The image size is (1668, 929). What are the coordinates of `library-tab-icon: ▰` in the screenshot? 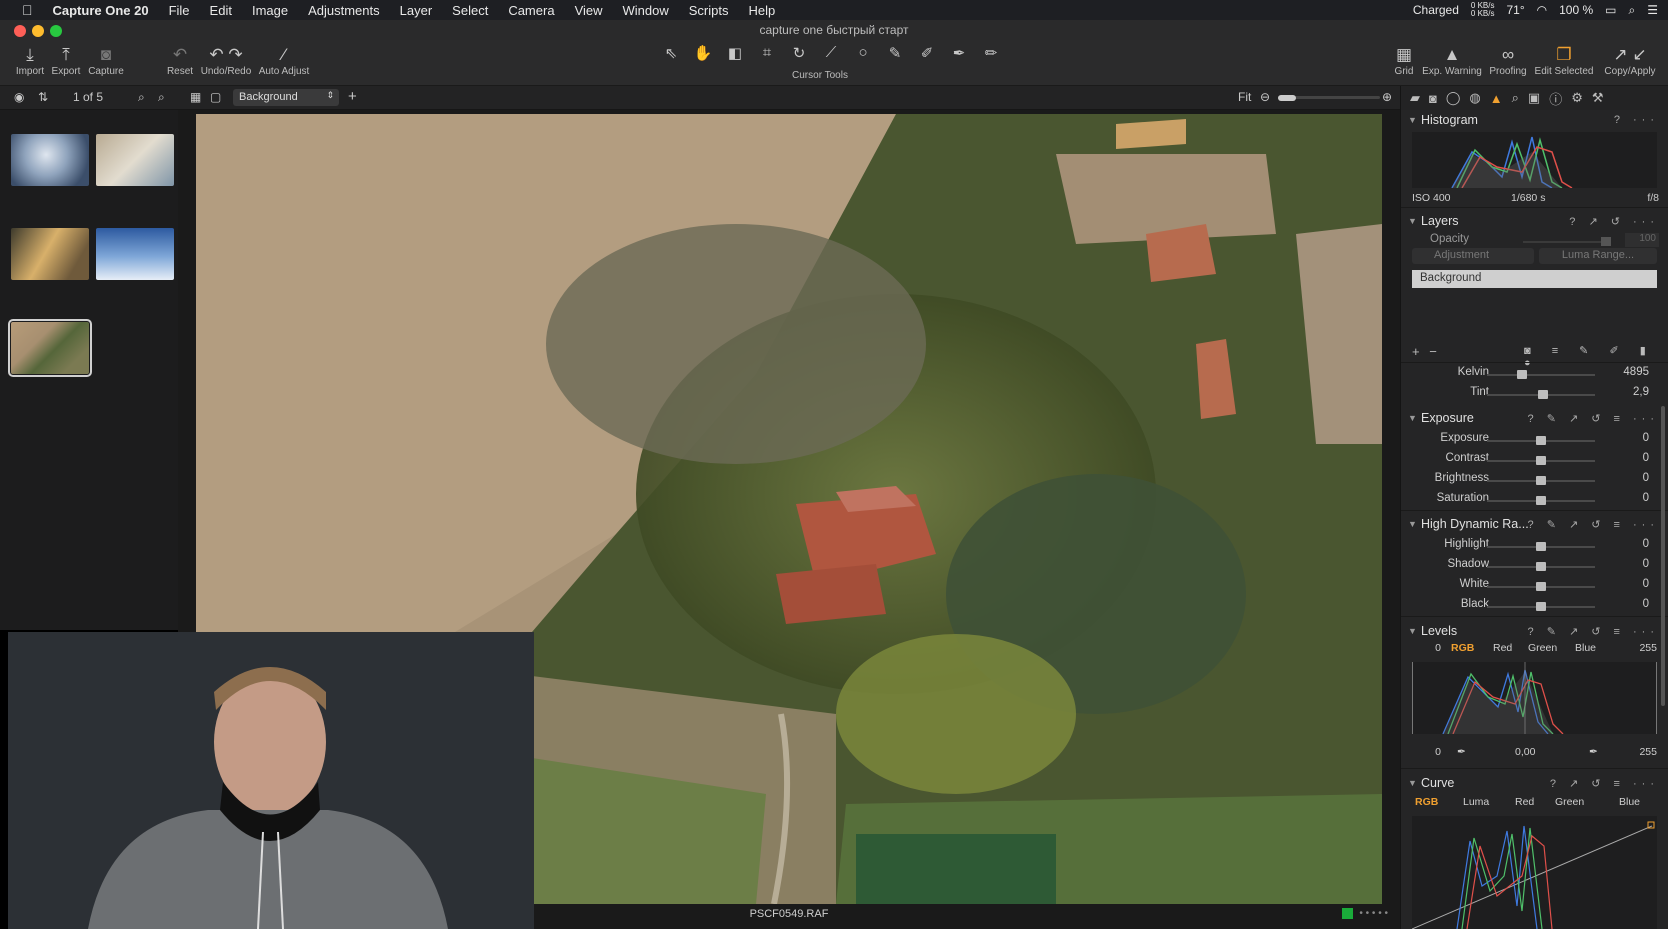 It's located at (1415, 98).